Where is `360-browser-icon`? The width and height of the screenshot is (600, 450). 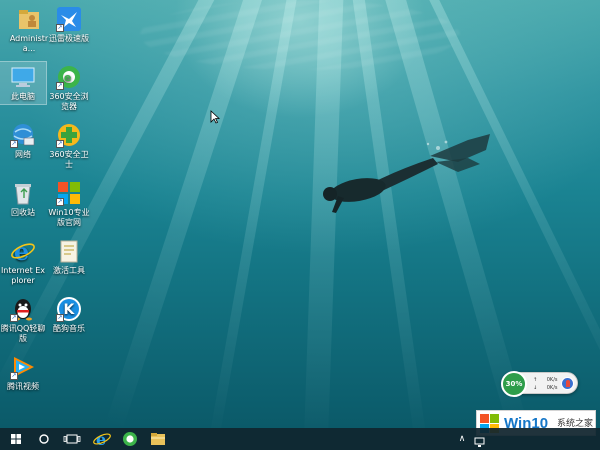
360-browser-icon is located at coordinates (130, 439).